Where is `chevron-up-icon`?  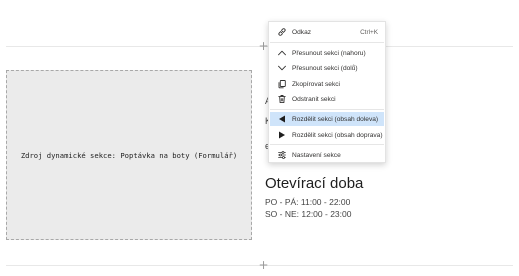 chevron-up-icon is located at coordinates (282, 53).